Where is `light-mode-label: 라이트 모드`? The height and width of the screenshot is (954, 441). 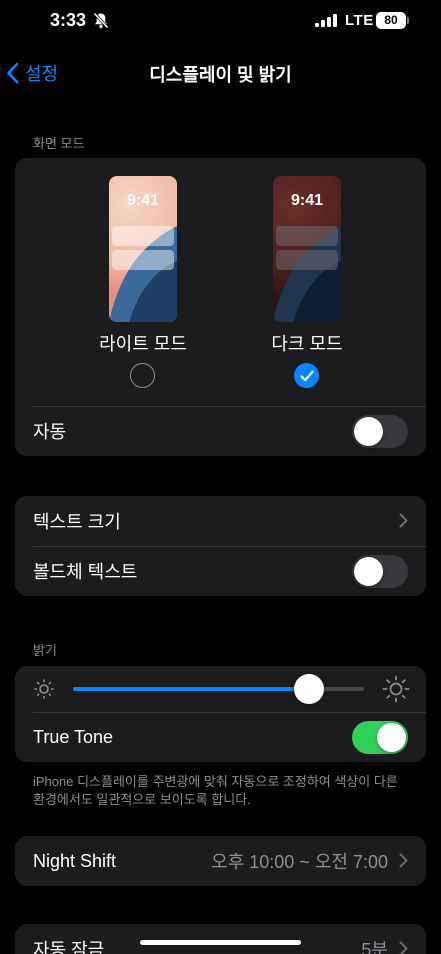
light-mode-label: 라이트 모드 is located at coordinates (143, 344).